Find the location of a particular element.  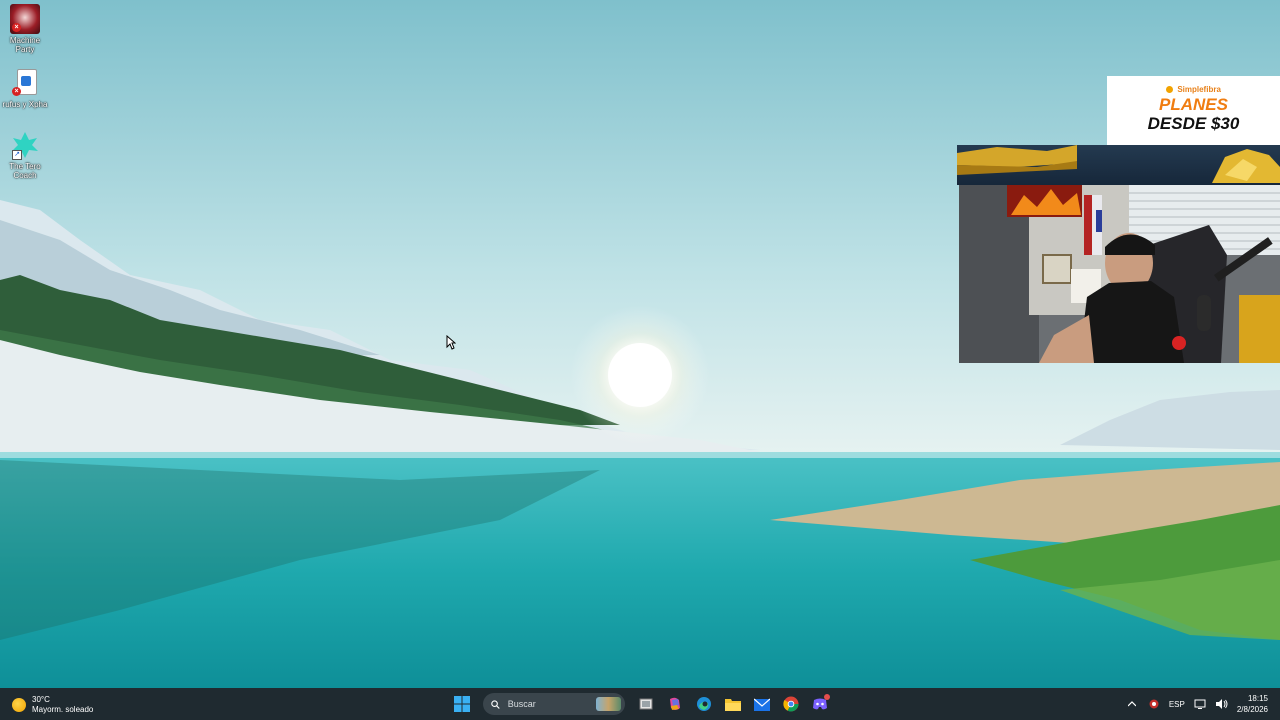

desktop-icon-label: Machine is located at coordinates (25, 40).